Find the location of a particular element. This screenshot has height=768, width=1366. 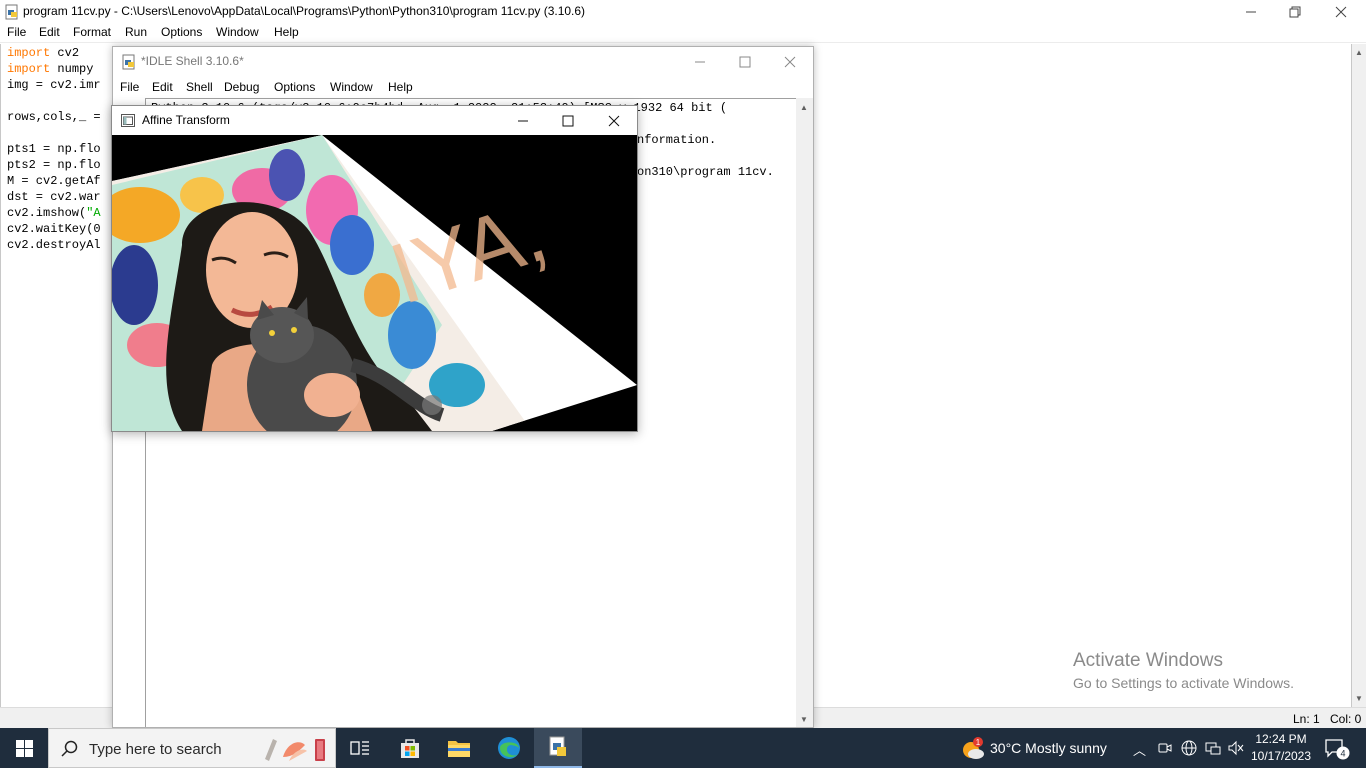

weather-widget: 30°C Mostly sunny is located at coordinates (1048, 748).